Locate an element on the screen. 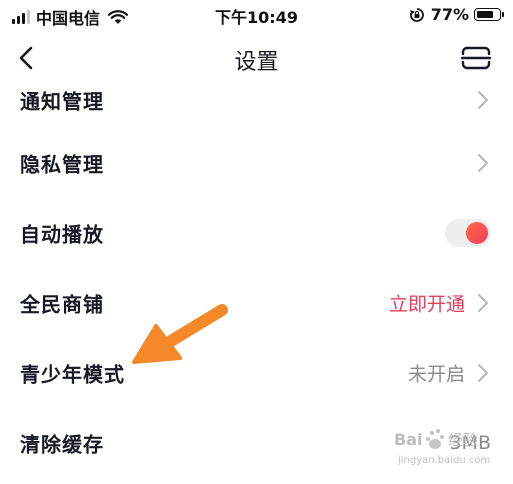 This screenshot has width=513, height=484. settings-item-label: 自动播放 is located at coordinates (62, 234).